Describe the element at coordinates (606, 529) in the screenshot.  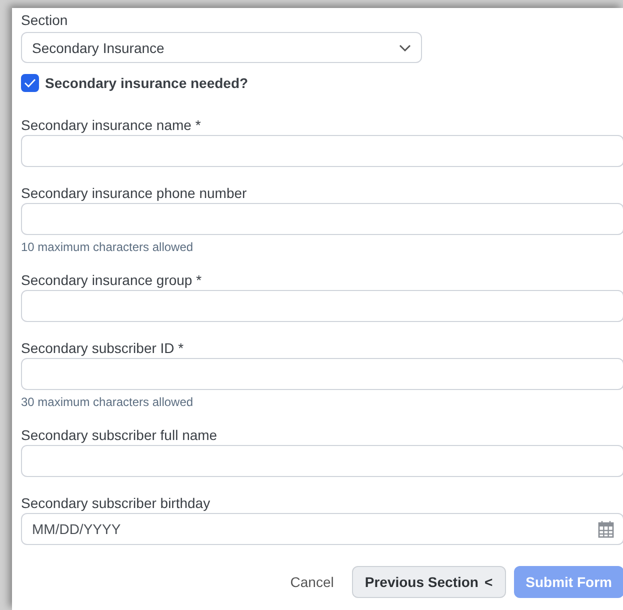
I see `calendar-icon` at that location.